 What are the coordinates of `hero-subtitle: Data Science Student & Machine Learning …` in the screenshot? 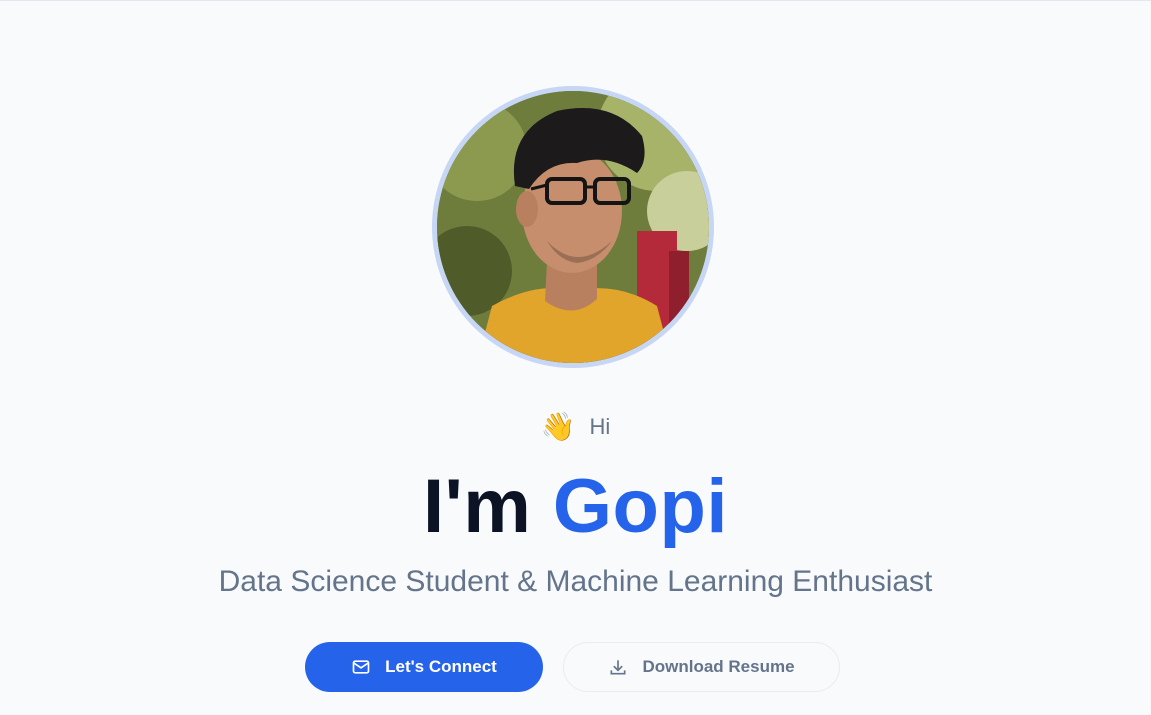 It's located at (575, 581).